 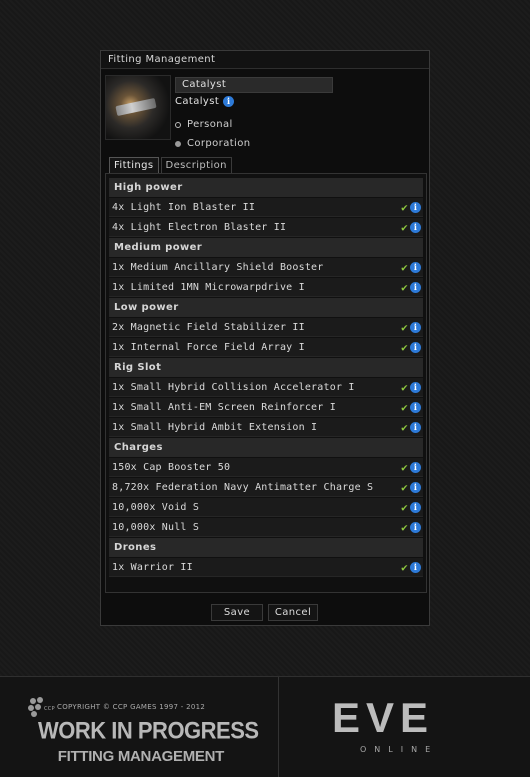 What do you see at coordinates (196, 165) in the screenshot?
I see `tab-description: Description` at bounding box center [196, 165].